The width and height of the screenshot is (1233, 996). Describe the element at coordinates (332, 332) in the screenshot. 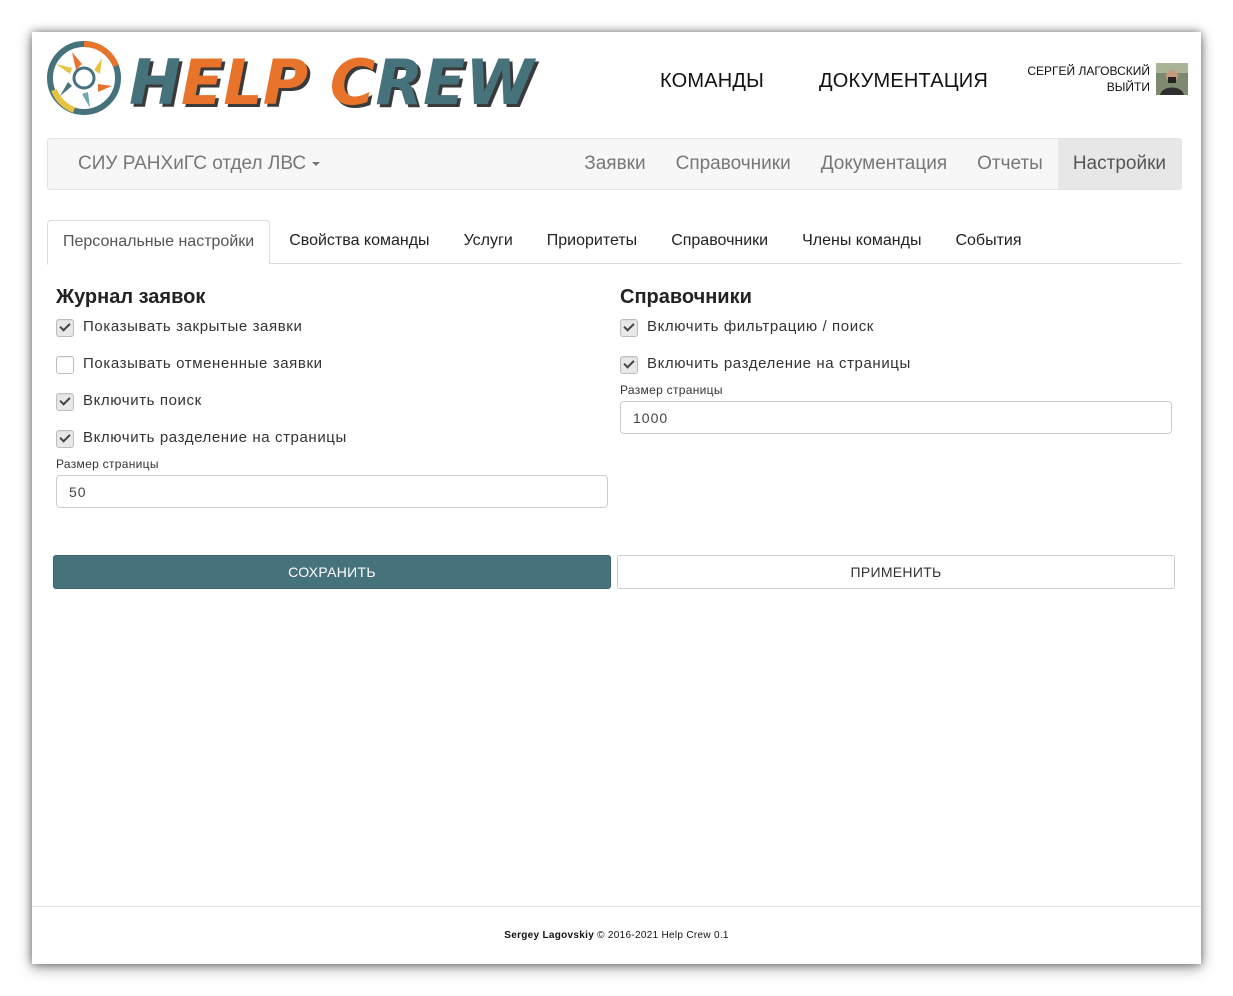

I see `checkbox-row: Показывать закрытые заявки` at that location.